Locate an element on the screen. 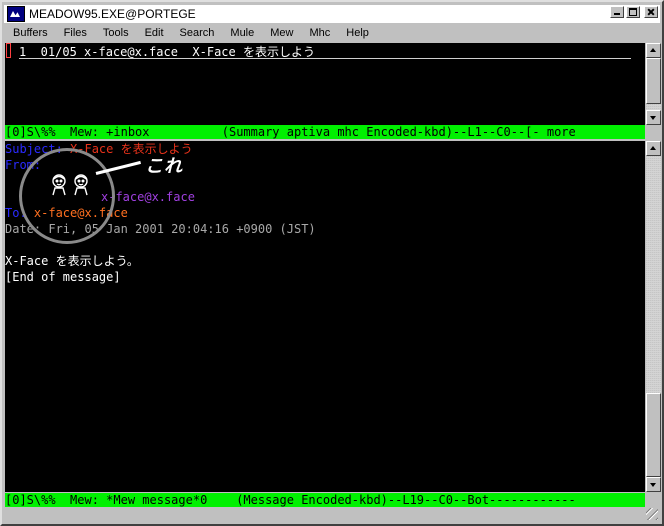  resize-grip-icon is located at coordinates (652, 514).